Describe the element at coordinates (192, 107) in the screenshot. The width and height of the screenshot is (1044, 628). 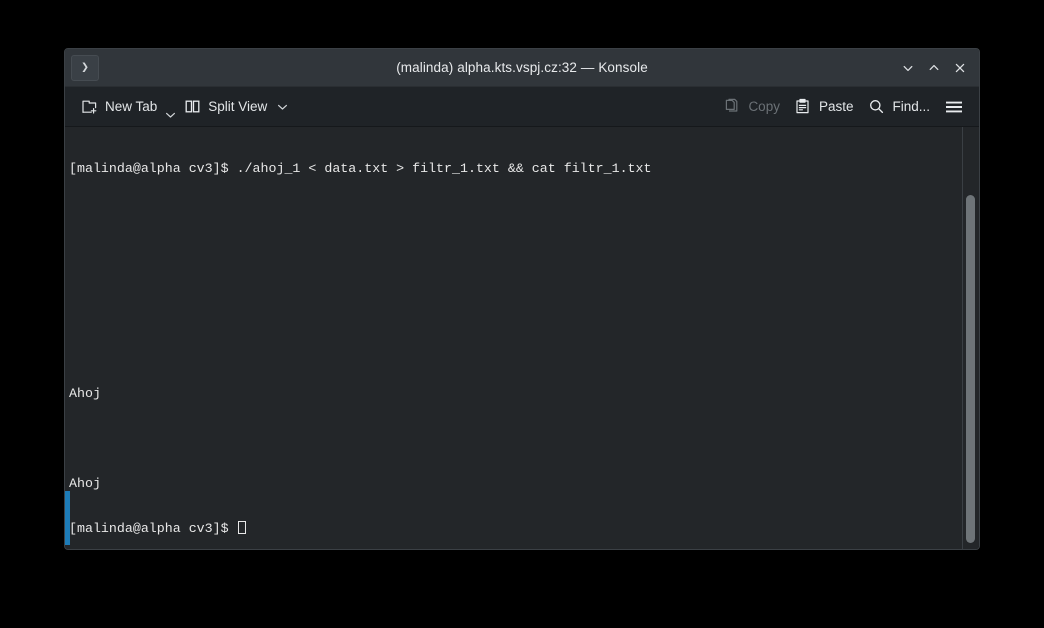
I see `split-view-icon` at that location.